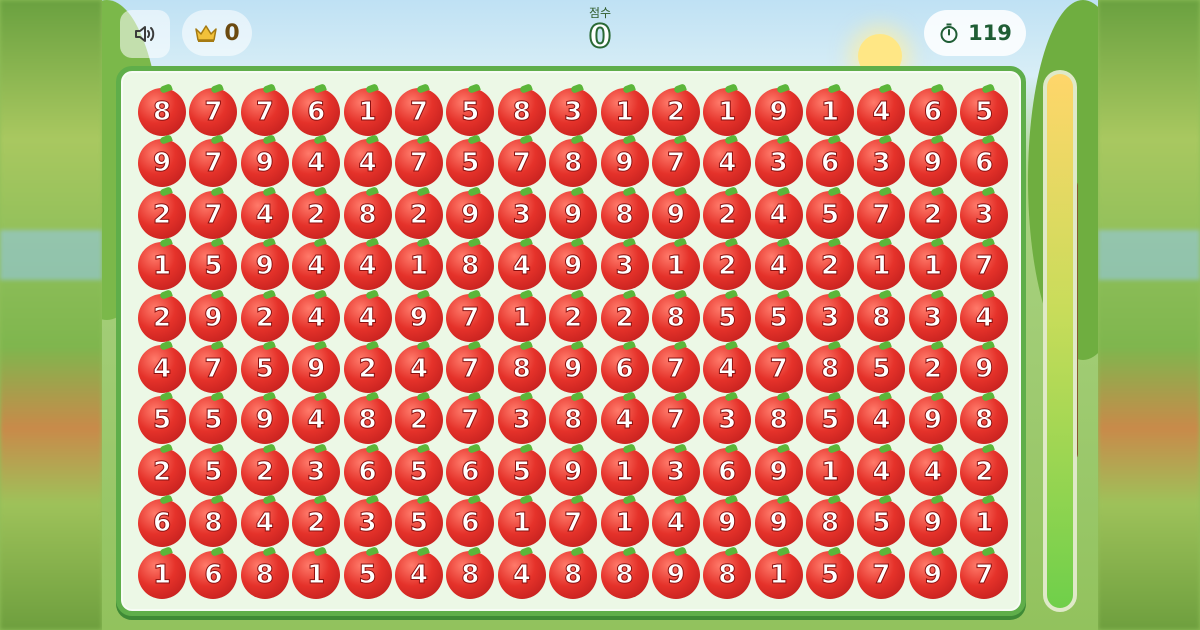 The width and height of the screenshot is (1200, 630). I want to click on sound-toggle-button, so click(145, 34).